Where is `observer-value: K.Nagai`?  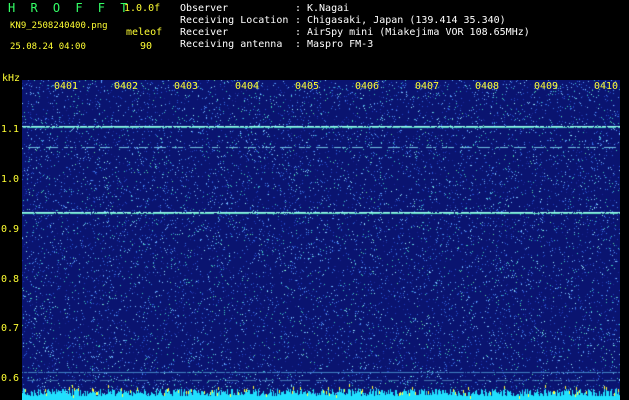
observer-value: K.Nagai is located at coordinates (328, 8).